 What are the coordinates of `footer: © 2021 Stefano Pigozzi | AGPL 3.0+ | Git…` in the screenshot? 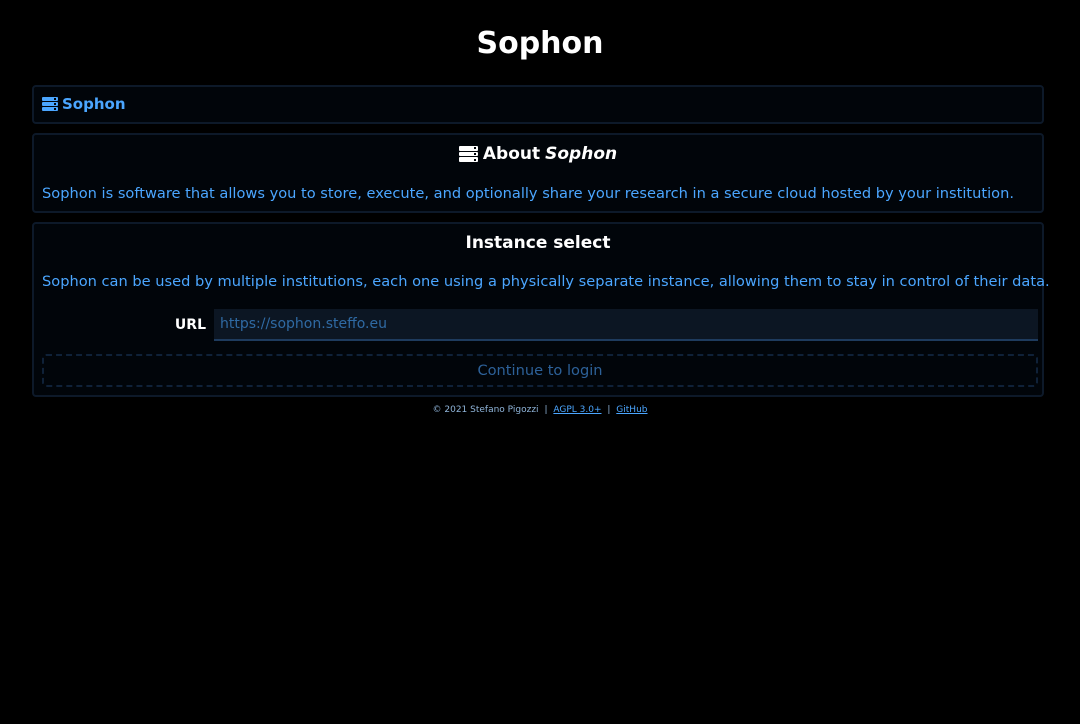 It's located at (540, 410).